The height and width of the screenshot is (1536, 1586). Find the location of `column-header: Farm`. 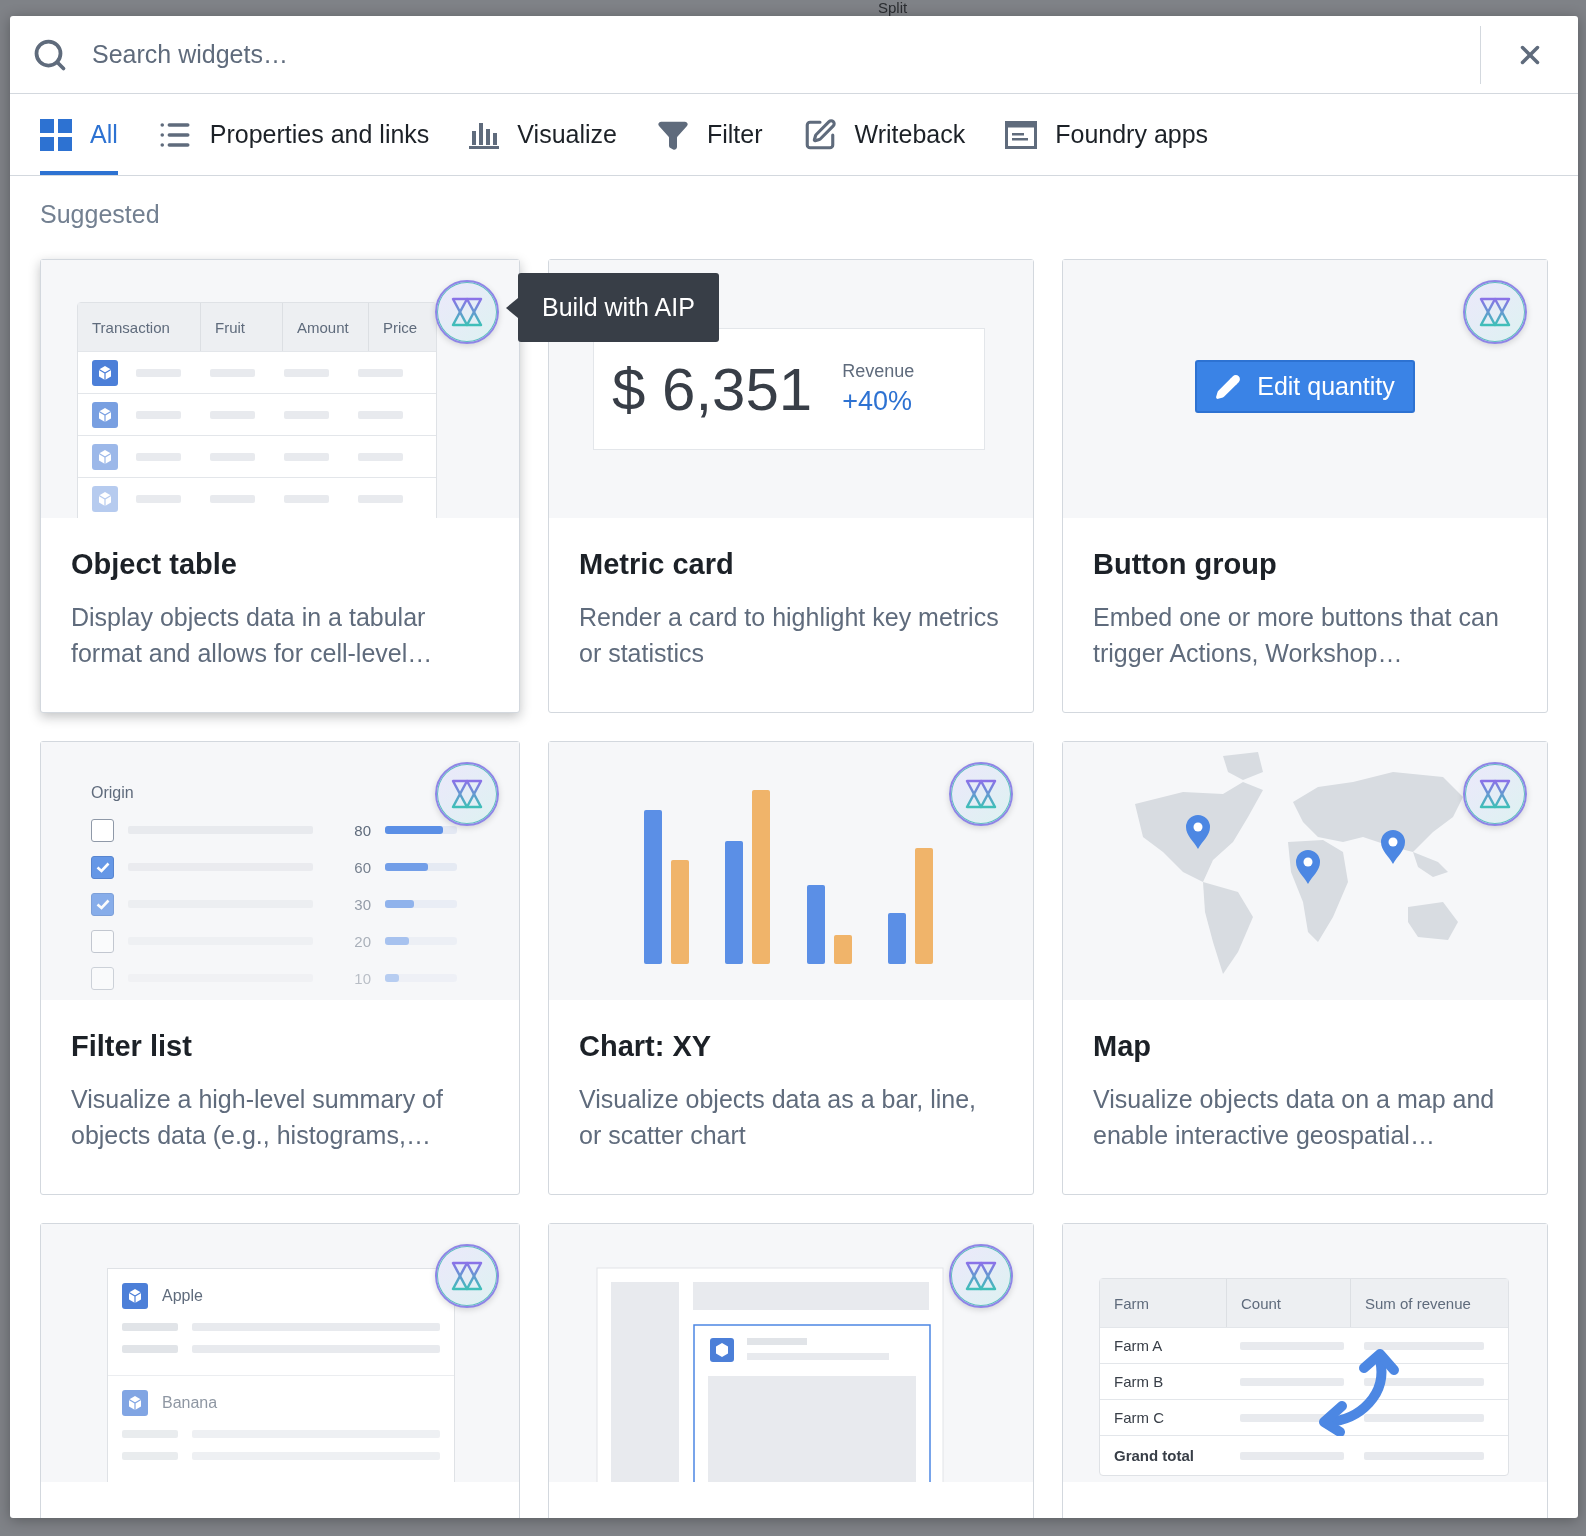

column-header: Farm is located at coordinates (1131, 1303).